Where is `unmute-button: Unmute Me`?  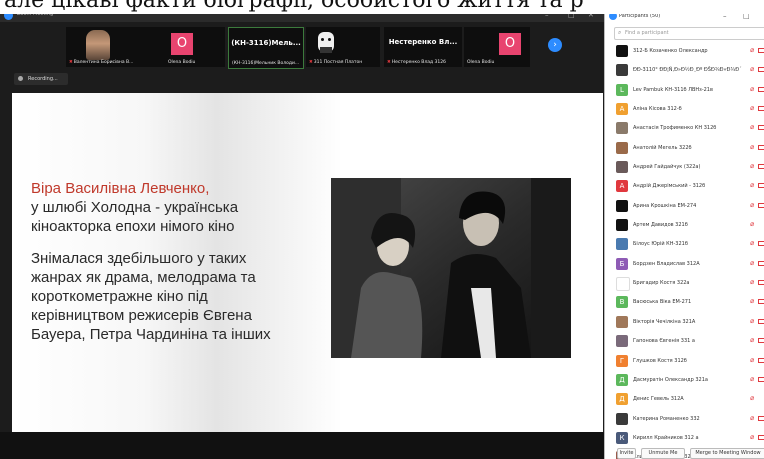 unmute-button: Unmute Me is located at coordinates (663, 453).